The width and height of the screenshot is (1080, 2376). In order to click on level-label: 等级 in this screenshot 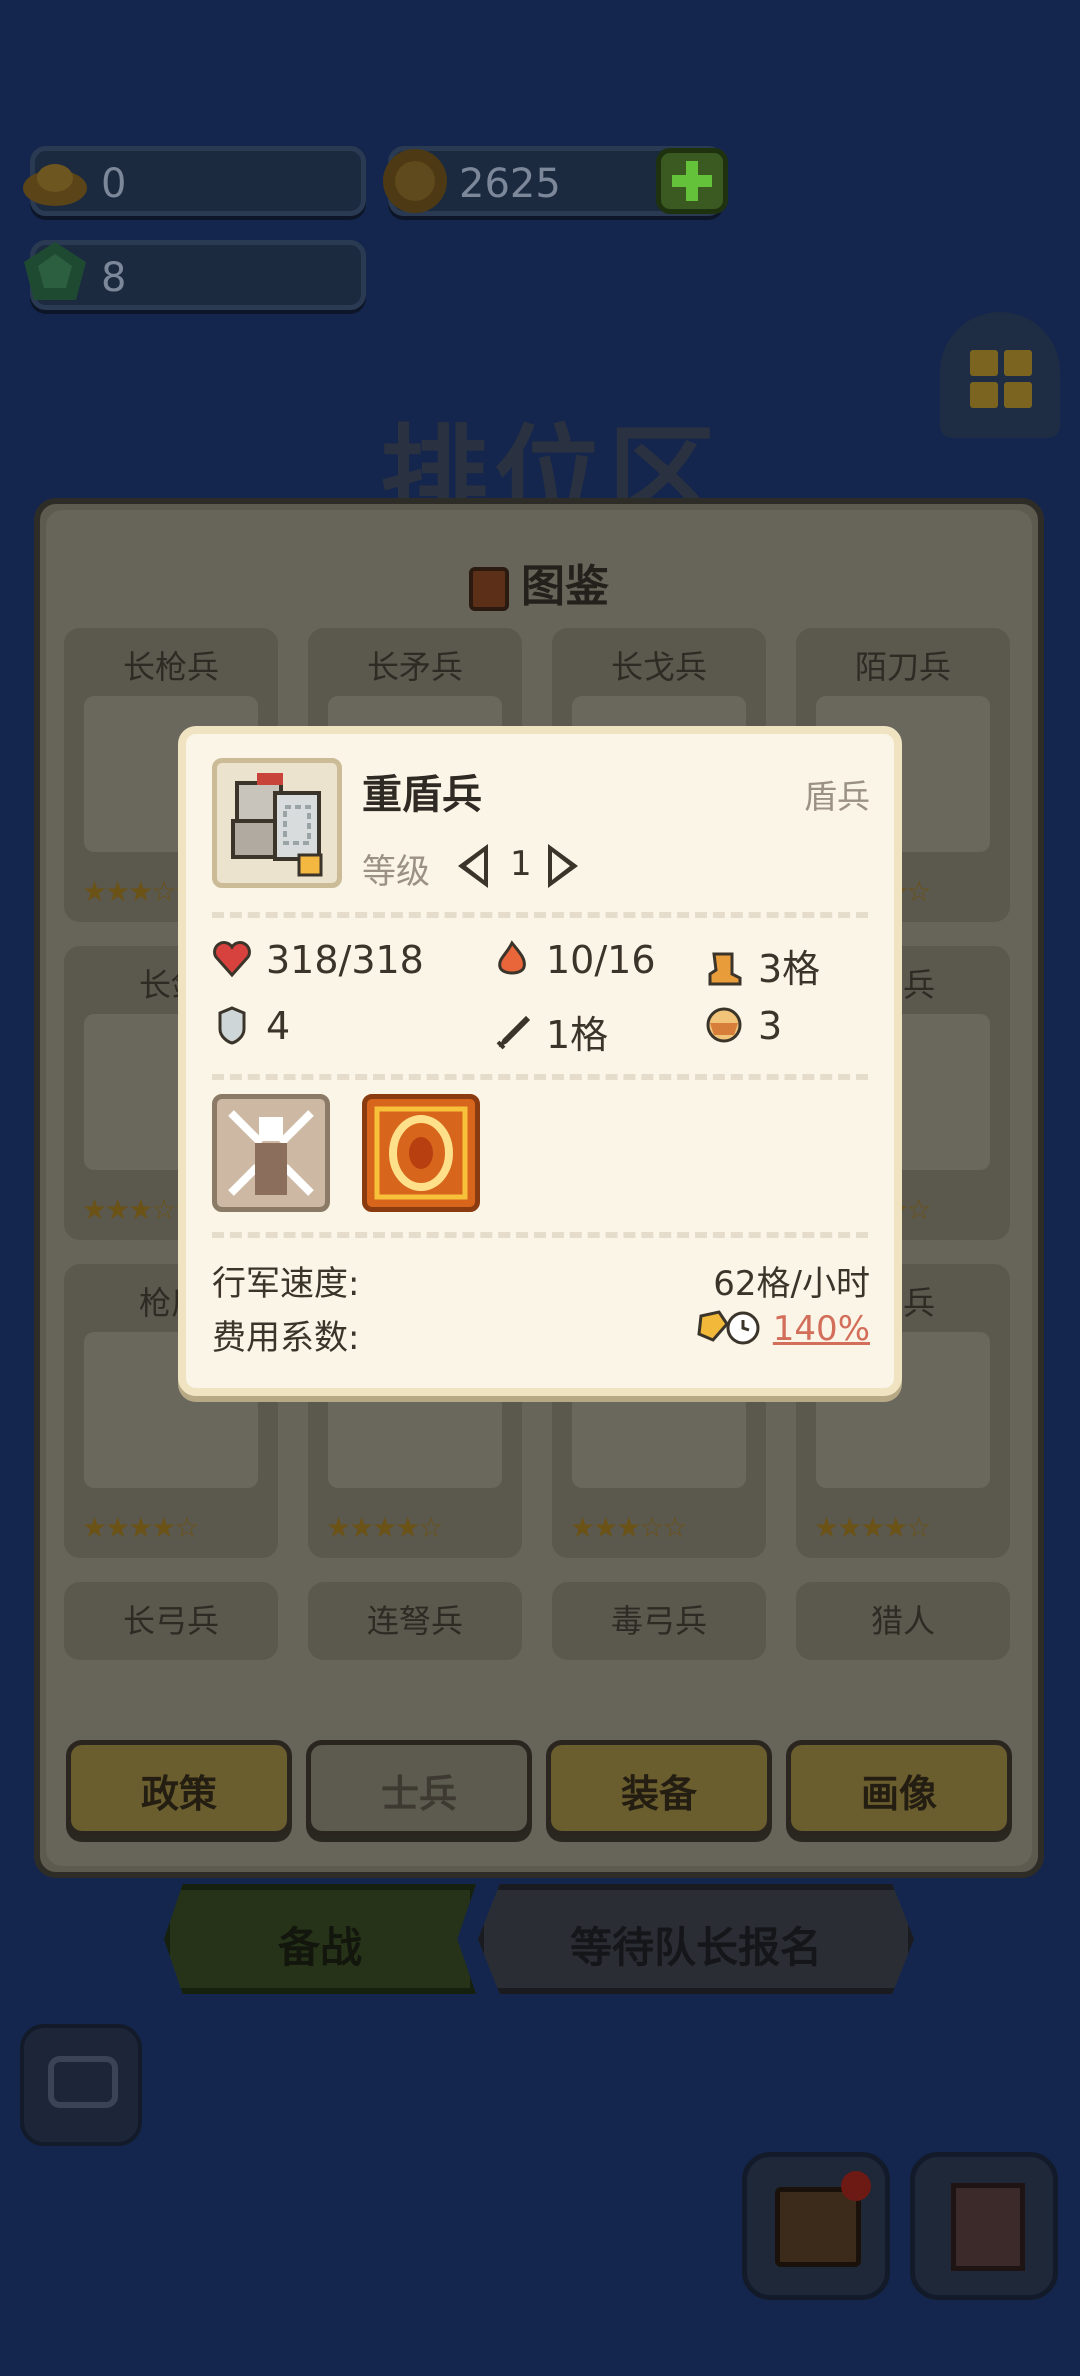, I will do `click(396, 872)`.